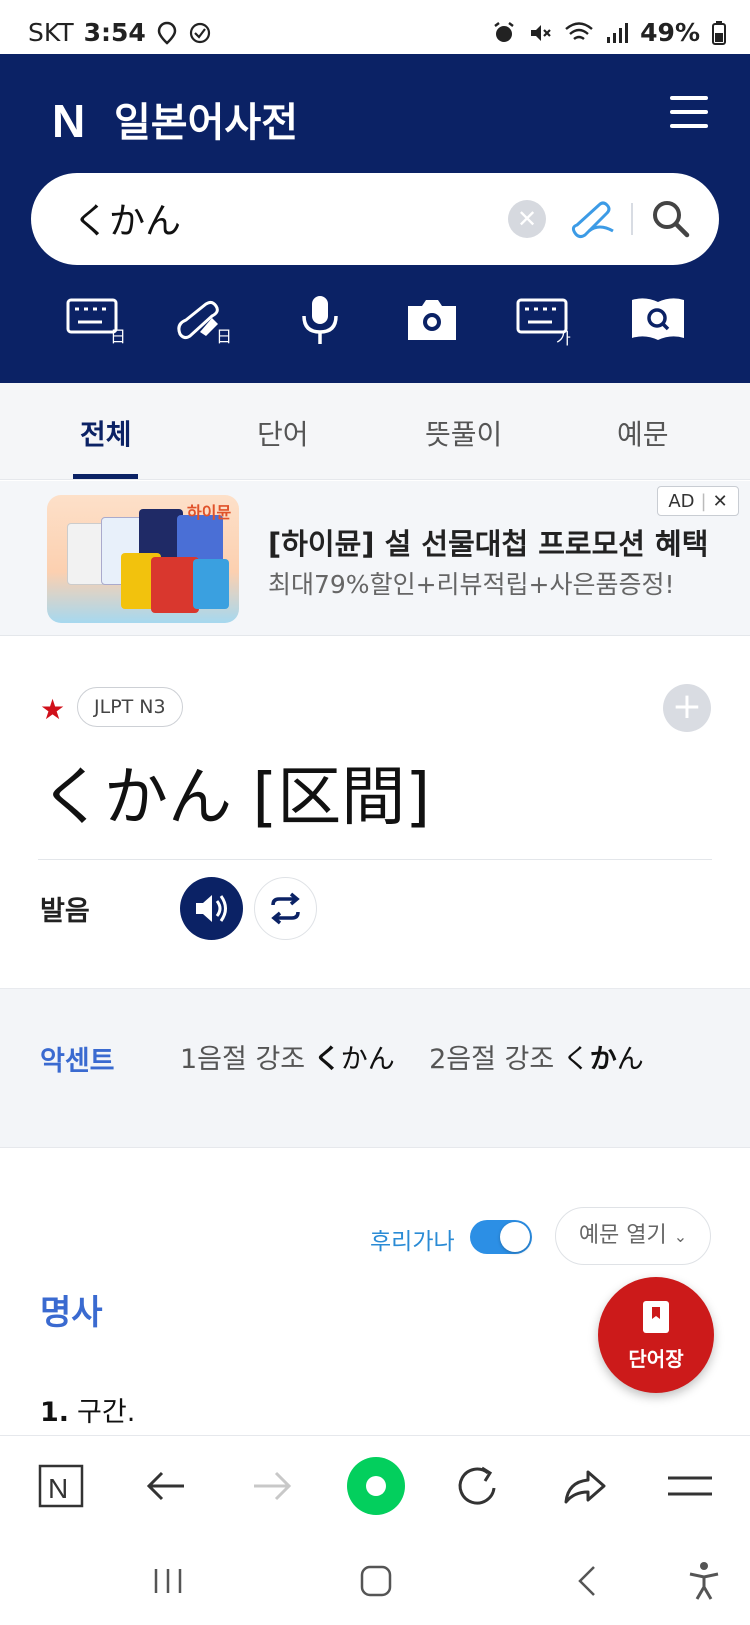 The width and height of the screenshot is (750, 1625). Describe the element at coordinates (55, 1412) in the screenshot. I see `sense-number: 1.` at that location.